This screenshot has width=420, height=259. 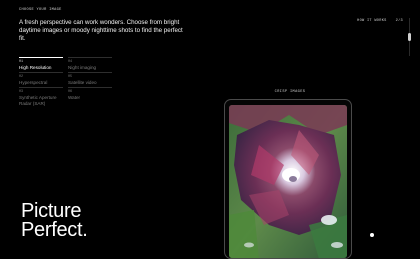 I want to click on option-label: Hyperspectral, so click(x=33, y=82).